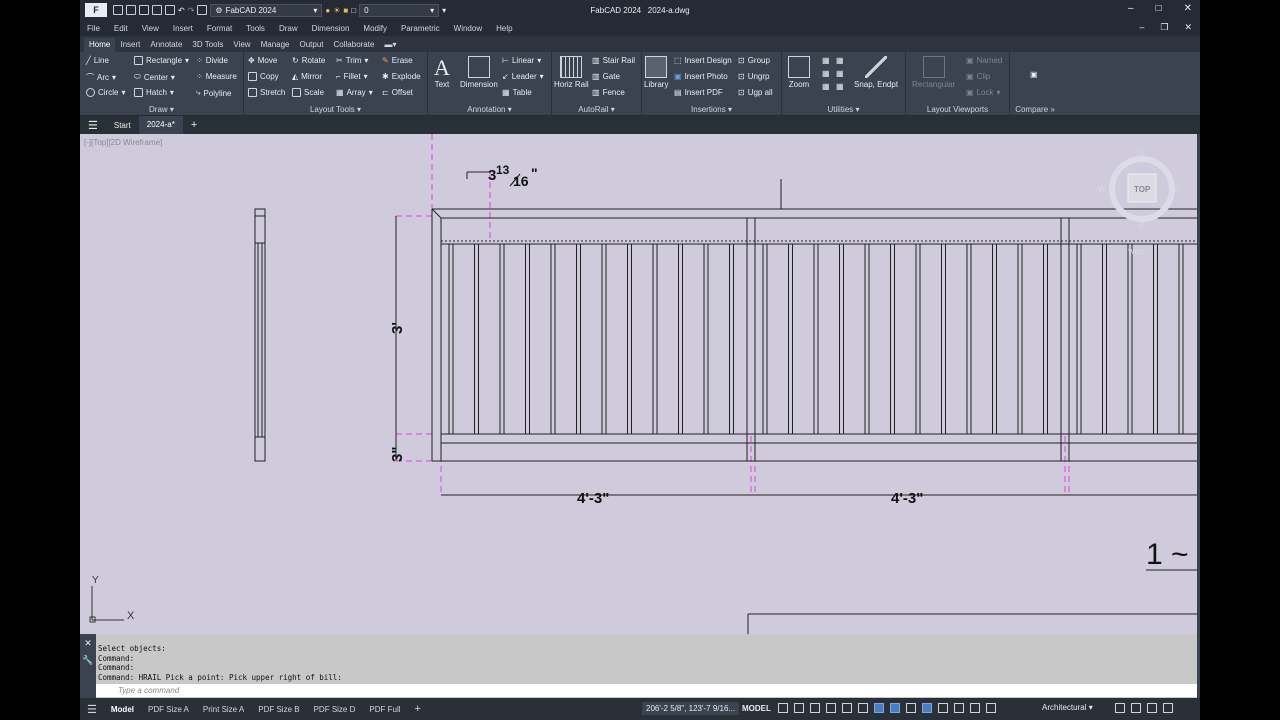  I want to click on stretch-tool: Stretch, so click(266, 92).